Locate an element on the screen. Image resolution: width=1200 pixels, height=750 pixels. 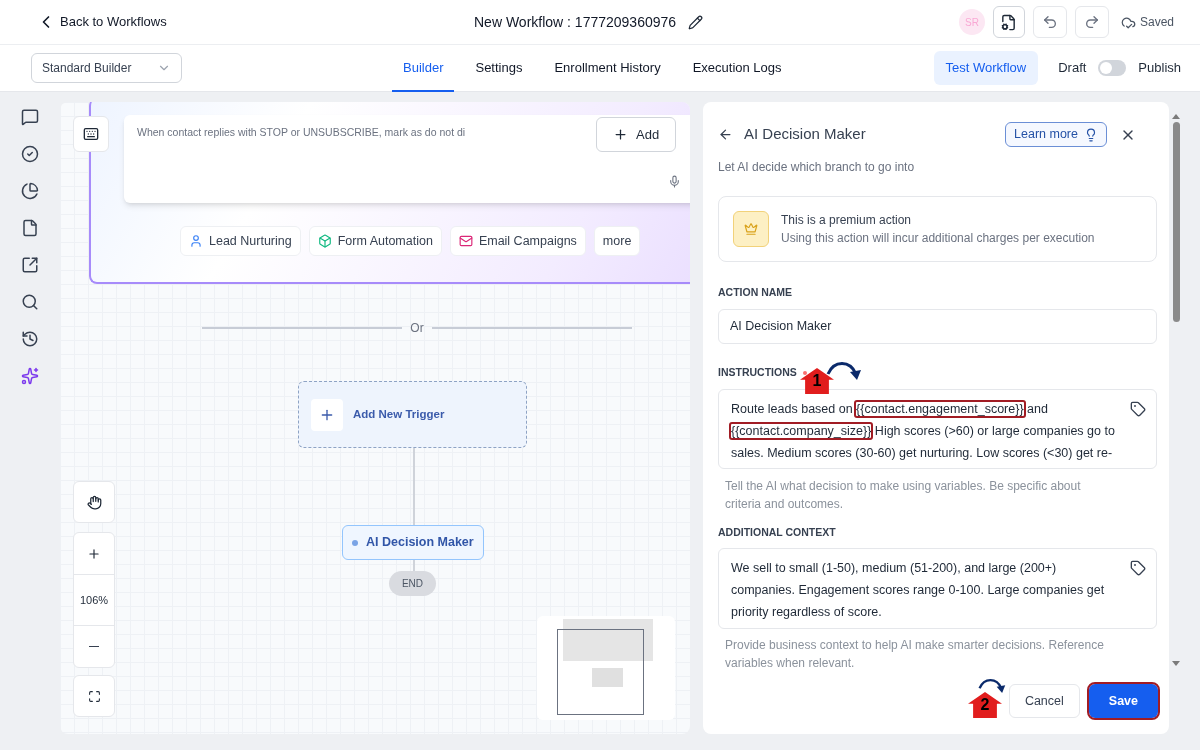
instructions-field: Route leads based on {{contact.engagement_score}} and {{contact.company_size}} High scores (>60) or large companies go to sales. Medium scores (30-60) get nurturing. Low scores (<30) get re- is located at coordinates (937, 428).